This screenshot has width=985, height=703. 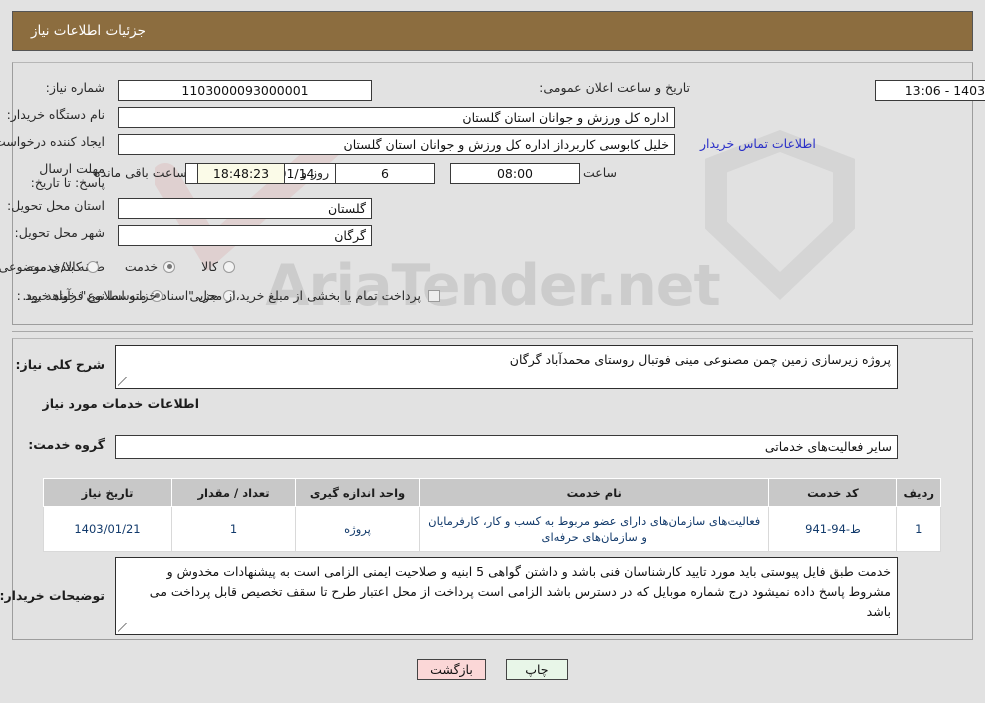 What do you see at coordinates (55, 114) in the screenshot?
I see `buyer-org-label: نام دستگاه خریدار:` at bounding box center [55, 114].